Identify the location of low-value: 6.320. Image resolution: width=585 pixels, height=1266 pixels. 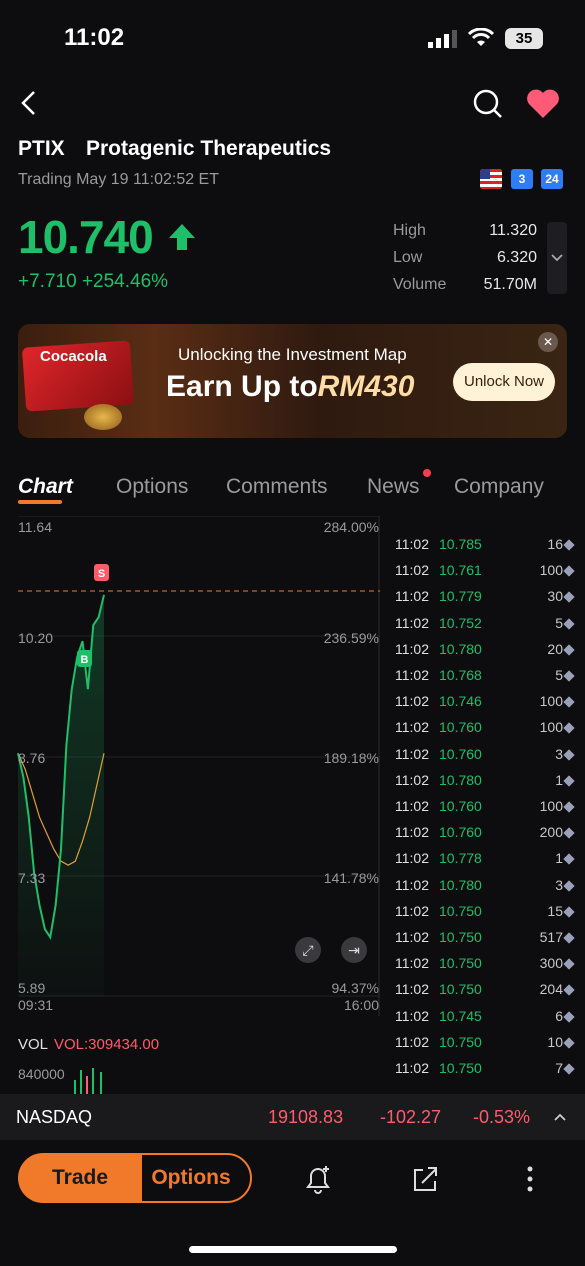
(516, 257).